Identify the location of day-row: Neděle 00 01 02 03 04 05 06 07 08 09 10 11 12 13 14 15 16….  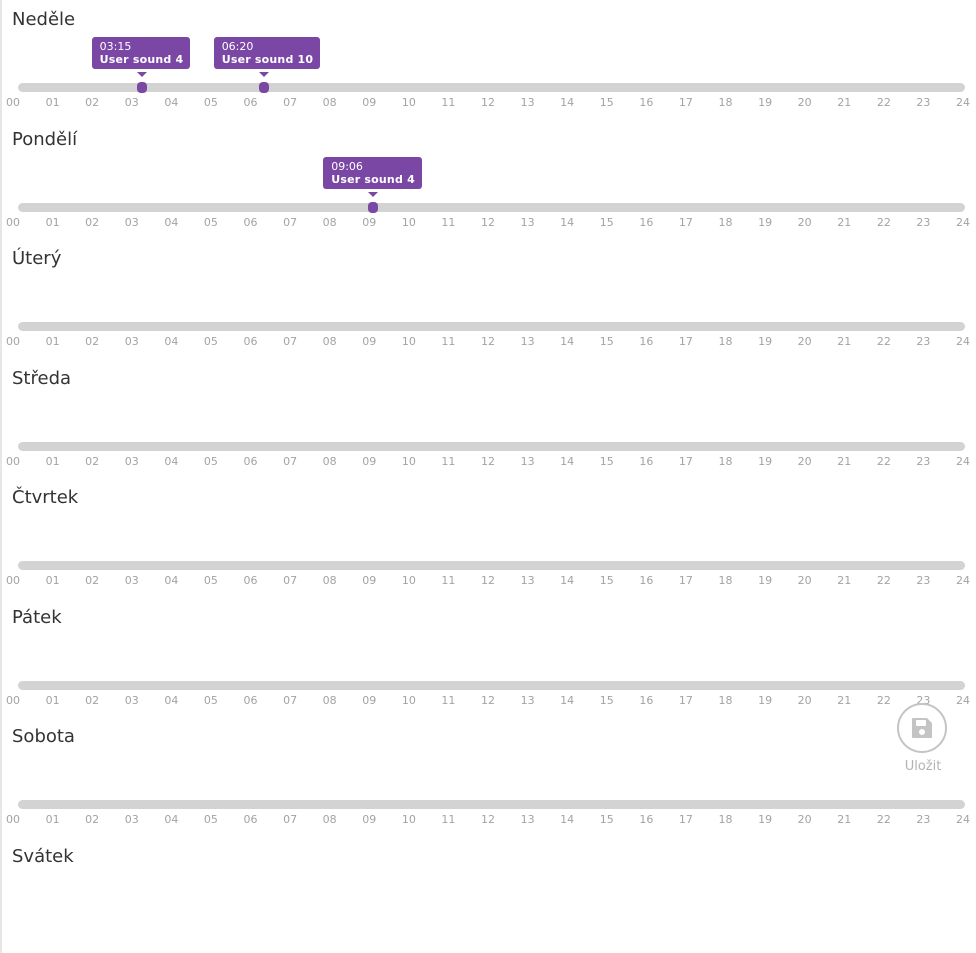
(488, 59).